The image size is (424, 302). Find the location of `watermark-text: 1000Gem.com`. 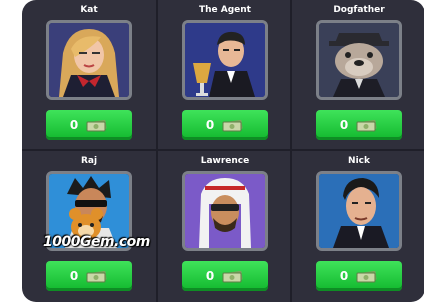

watermark-text: 1000Gem.com is located at coordinates (96, 242).